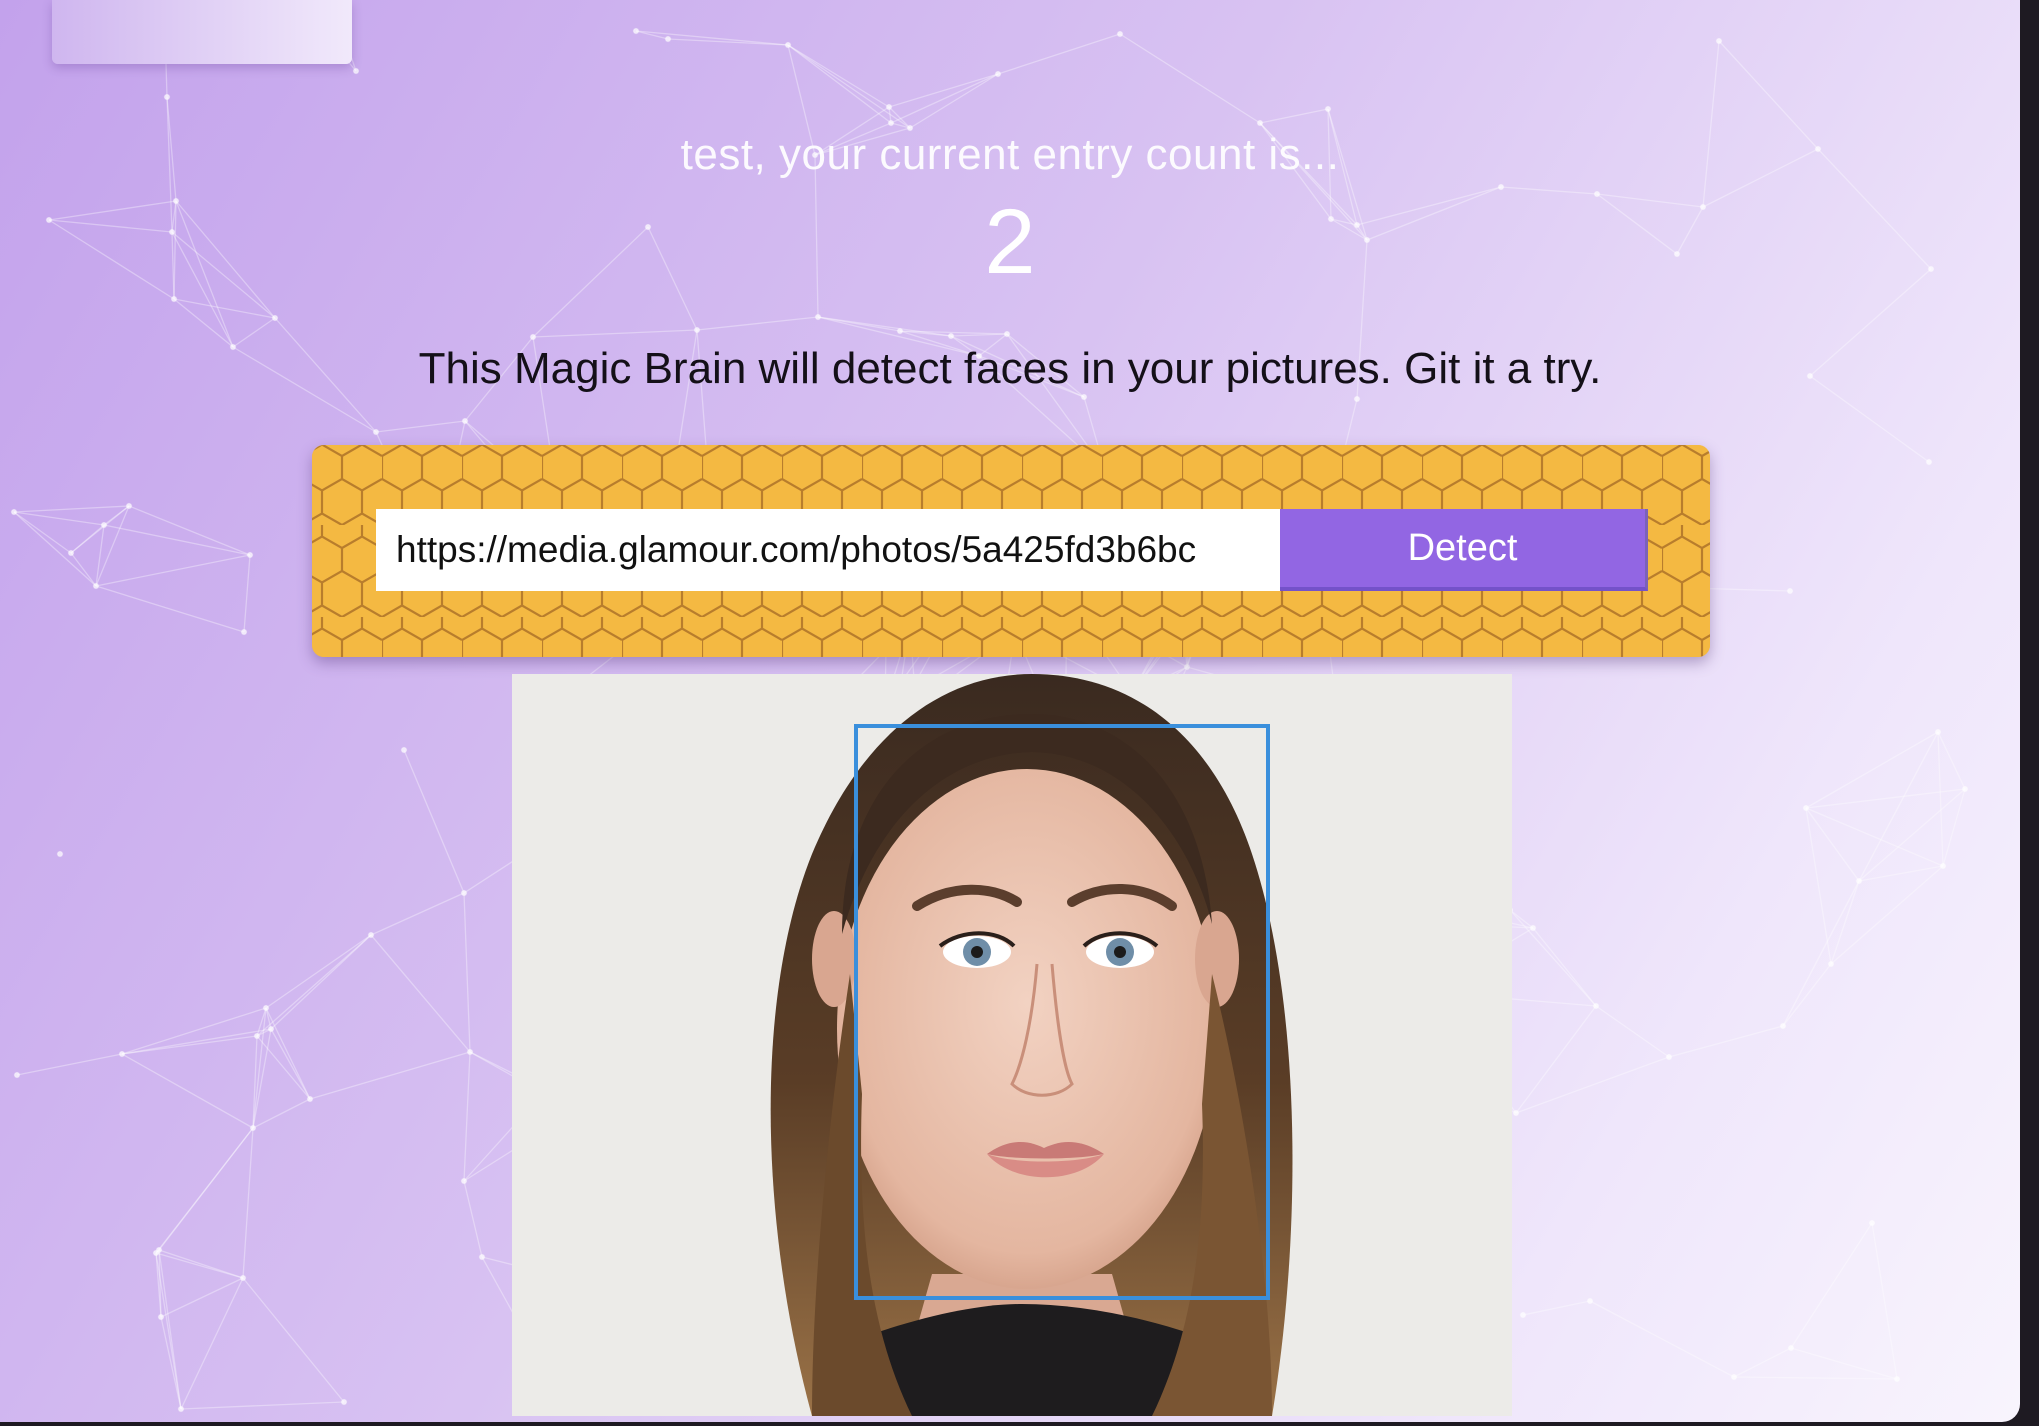  I want to click on face-bounding-box, so click(1062, 1012).